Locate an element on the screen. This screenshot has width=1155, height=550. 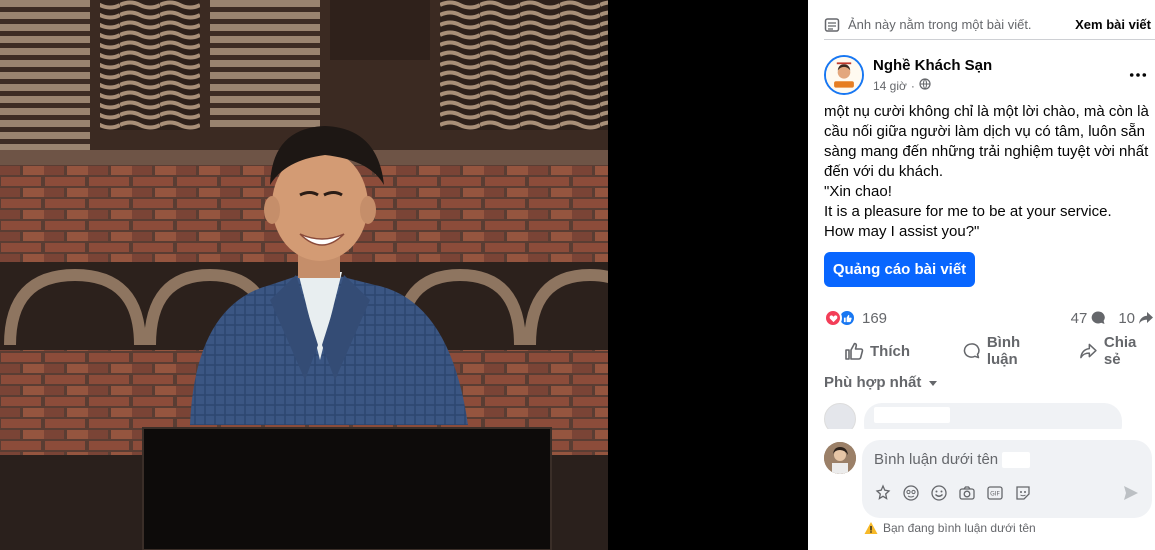
caret-down-icon is located at coordinates (933, 383).